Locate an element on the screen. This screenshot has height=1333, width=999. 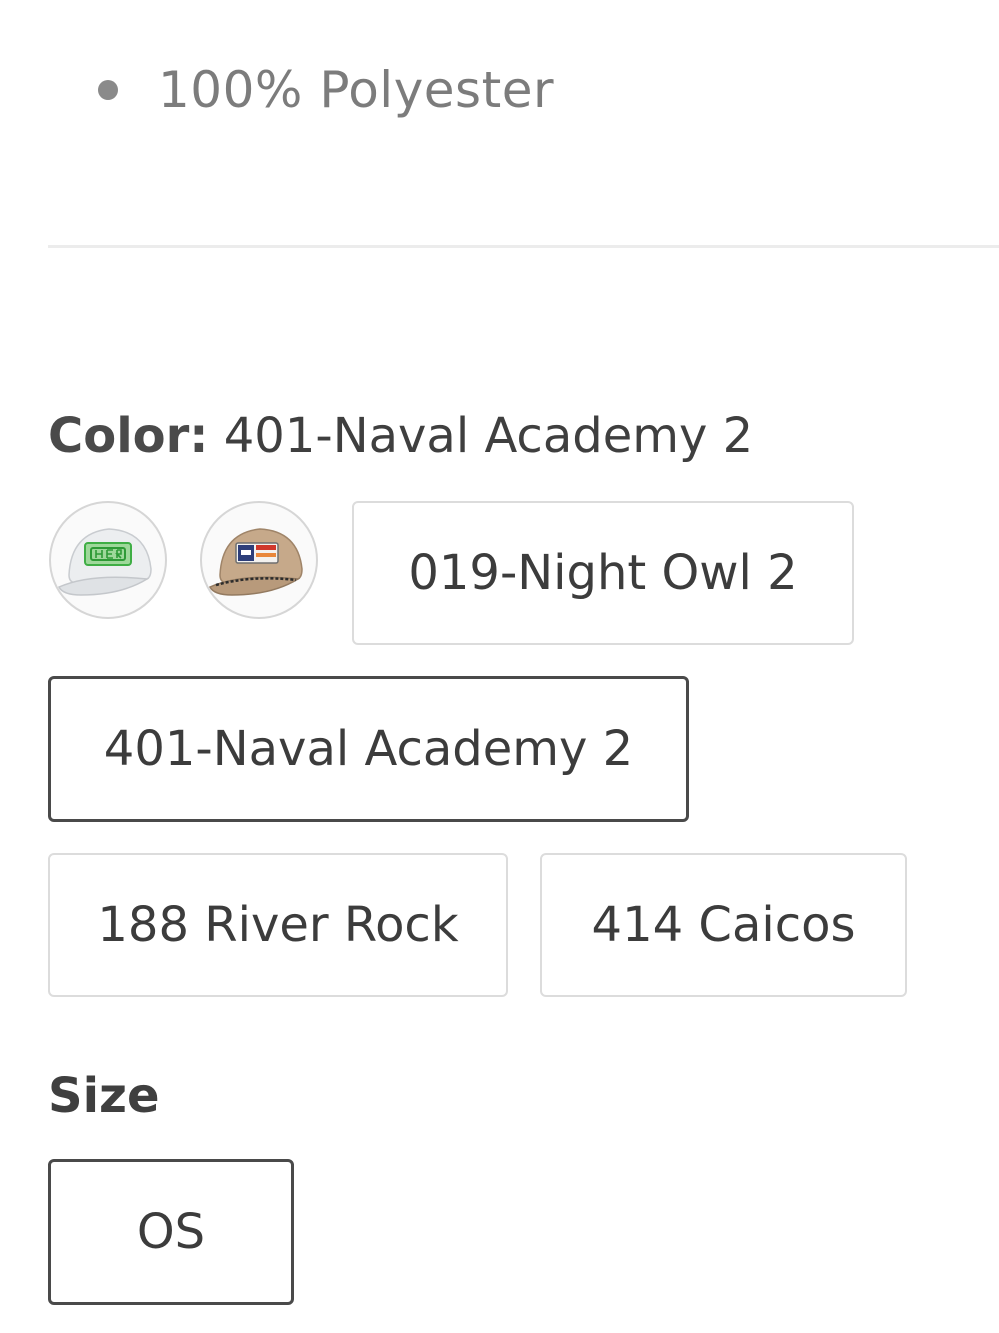
section-divider is located at coordinates (523, 246).